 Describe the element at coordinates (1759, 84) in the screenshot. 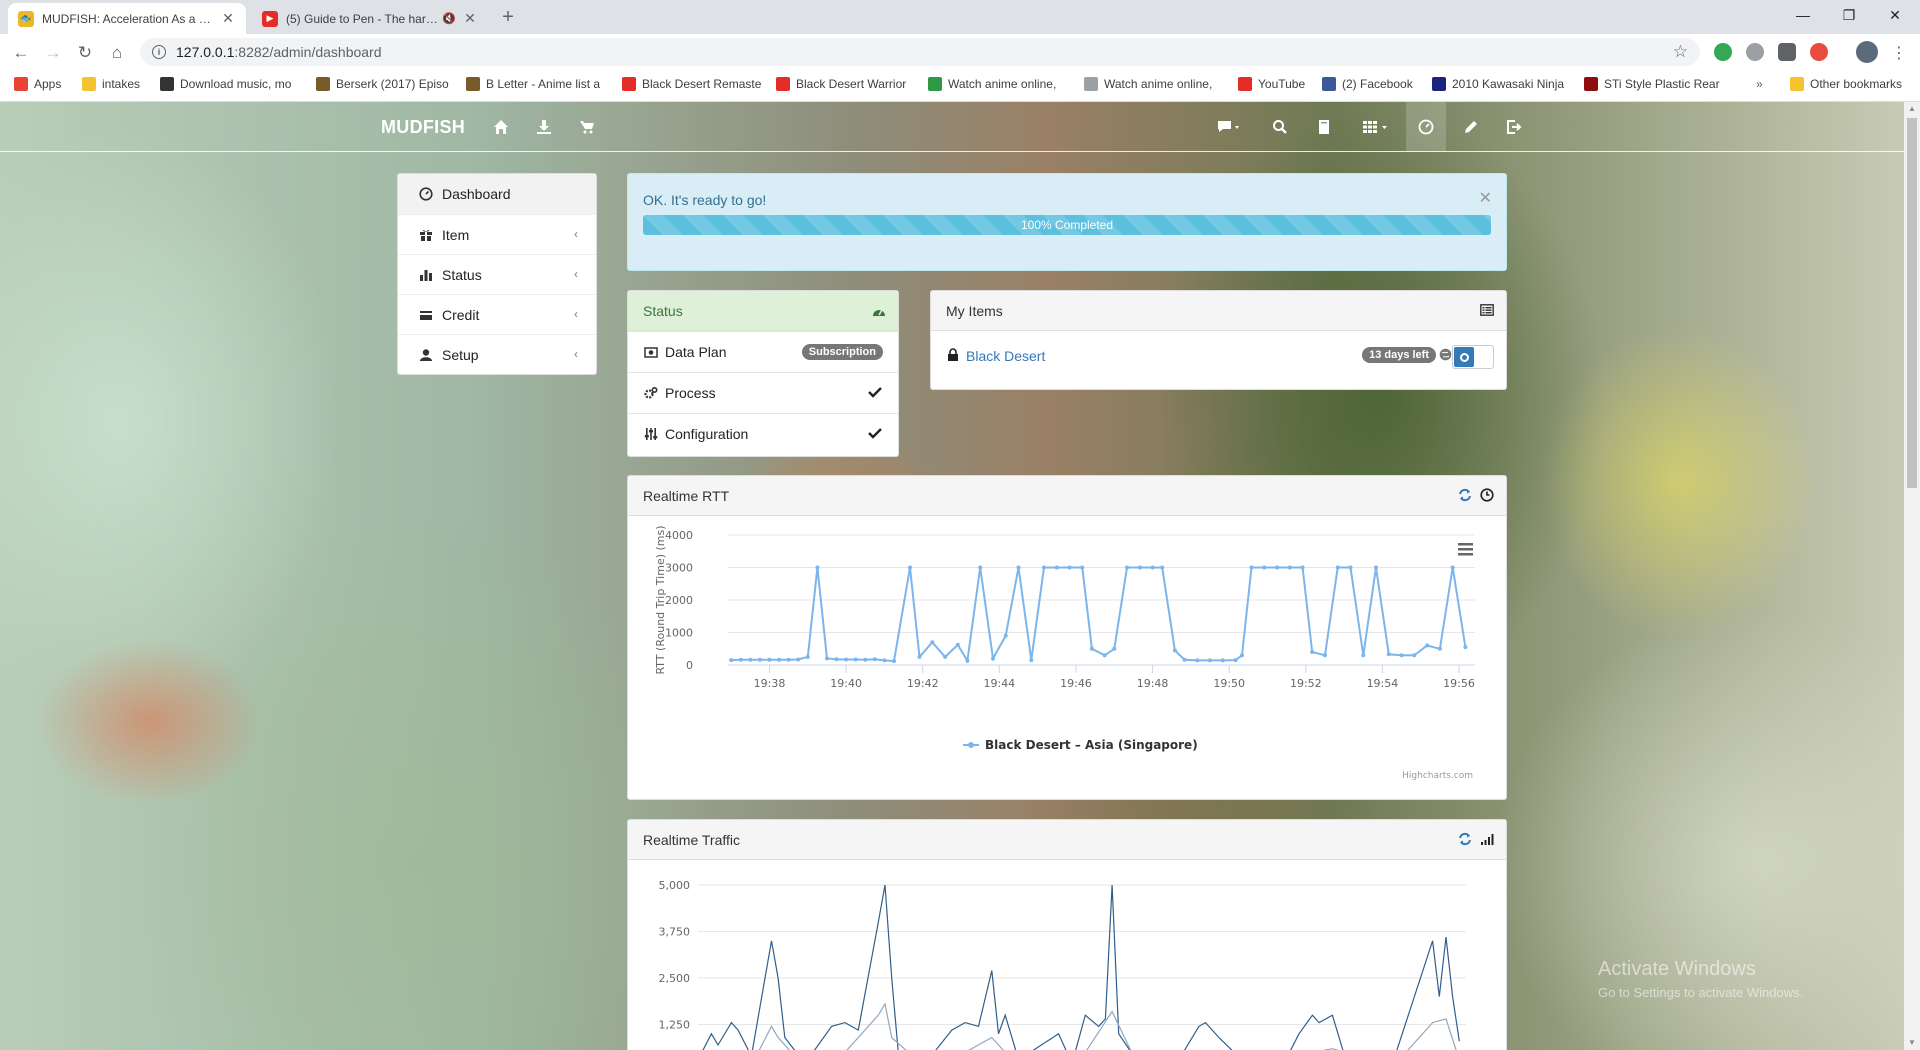

I see `bookmarks-overflow-icon: »` at that location.